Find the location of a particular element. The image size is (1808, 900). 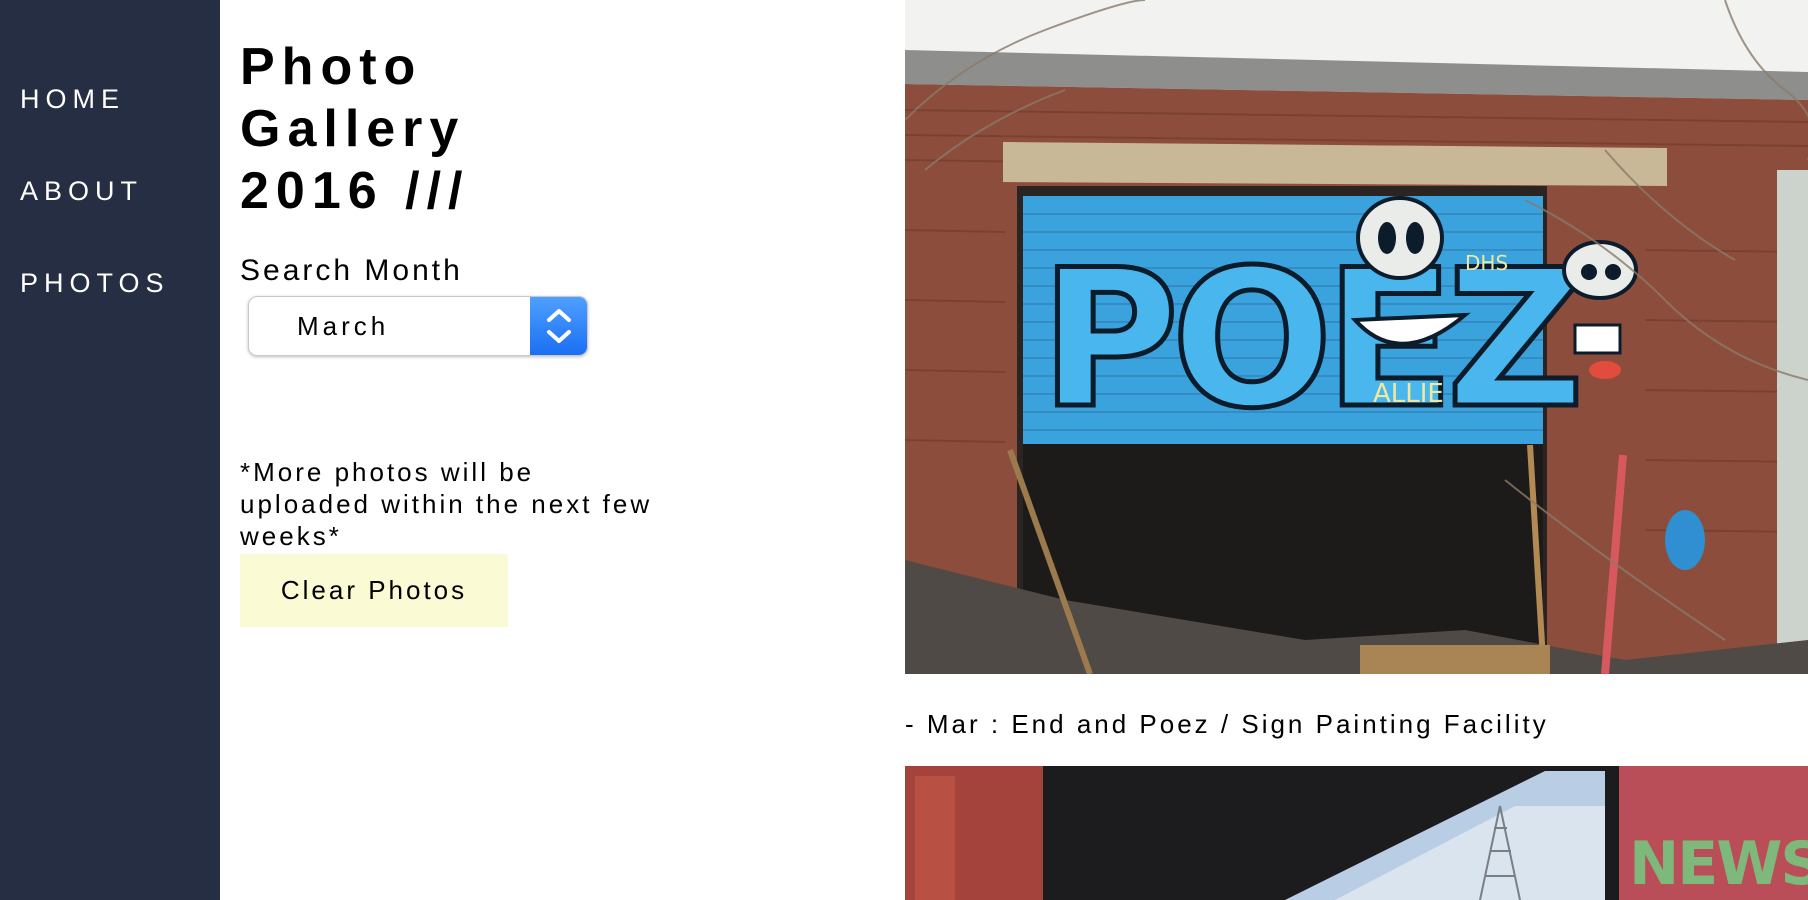

svg-text: NEWSE is located at coordinates (1718, 864).